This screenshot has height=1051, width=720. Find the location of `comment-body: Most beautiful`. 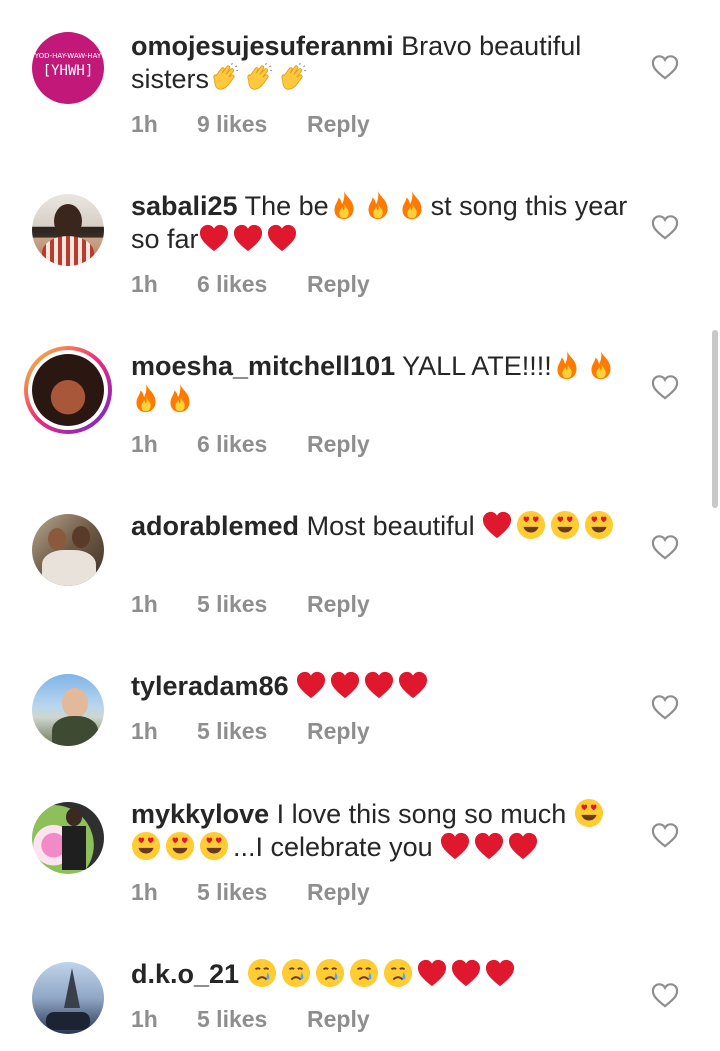

comment-body: Most beautiful is located at coordinates (390, 526).